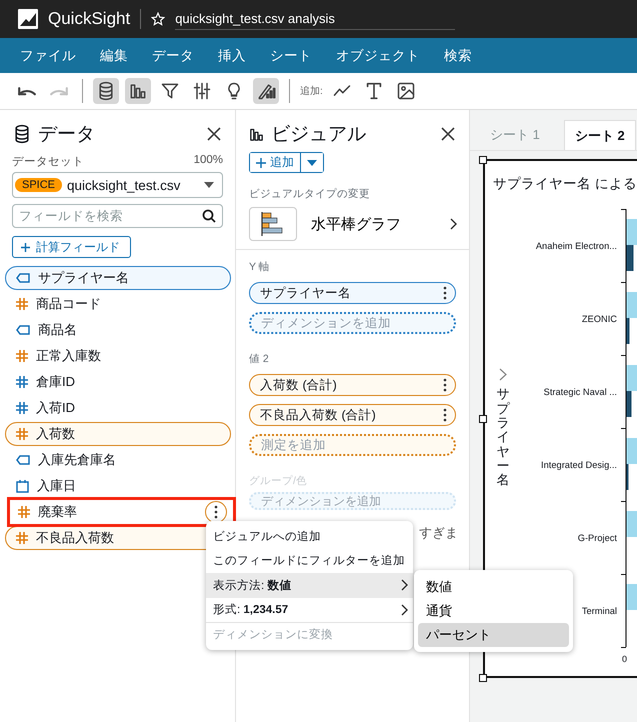 The width and height of the screenshot is (637, 722). What do you see at coordinates (118, 460) in the screenshot?
I see `field-item: 入庫先倉庫名` at bounding box center [118, 460].